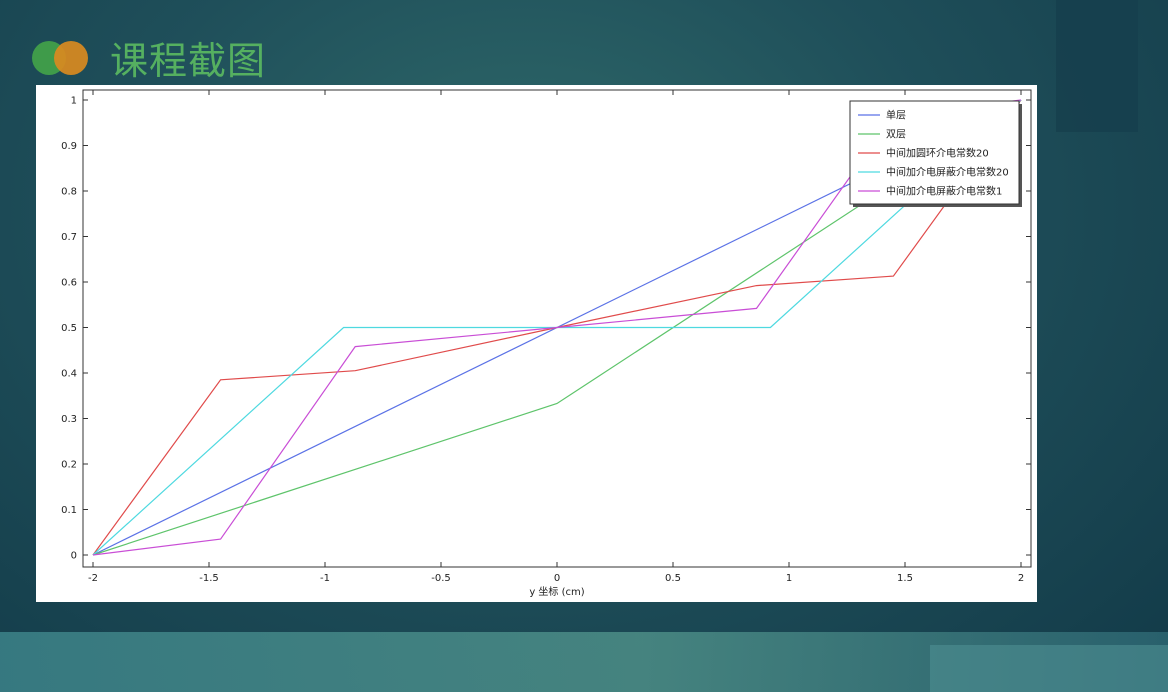 This screenshot has width=1168, height=692. Describe the element at coordinates (947, 172) in the screenshot. I see `legend-label: 中间加介电屏蔽介电常数20` at that location.